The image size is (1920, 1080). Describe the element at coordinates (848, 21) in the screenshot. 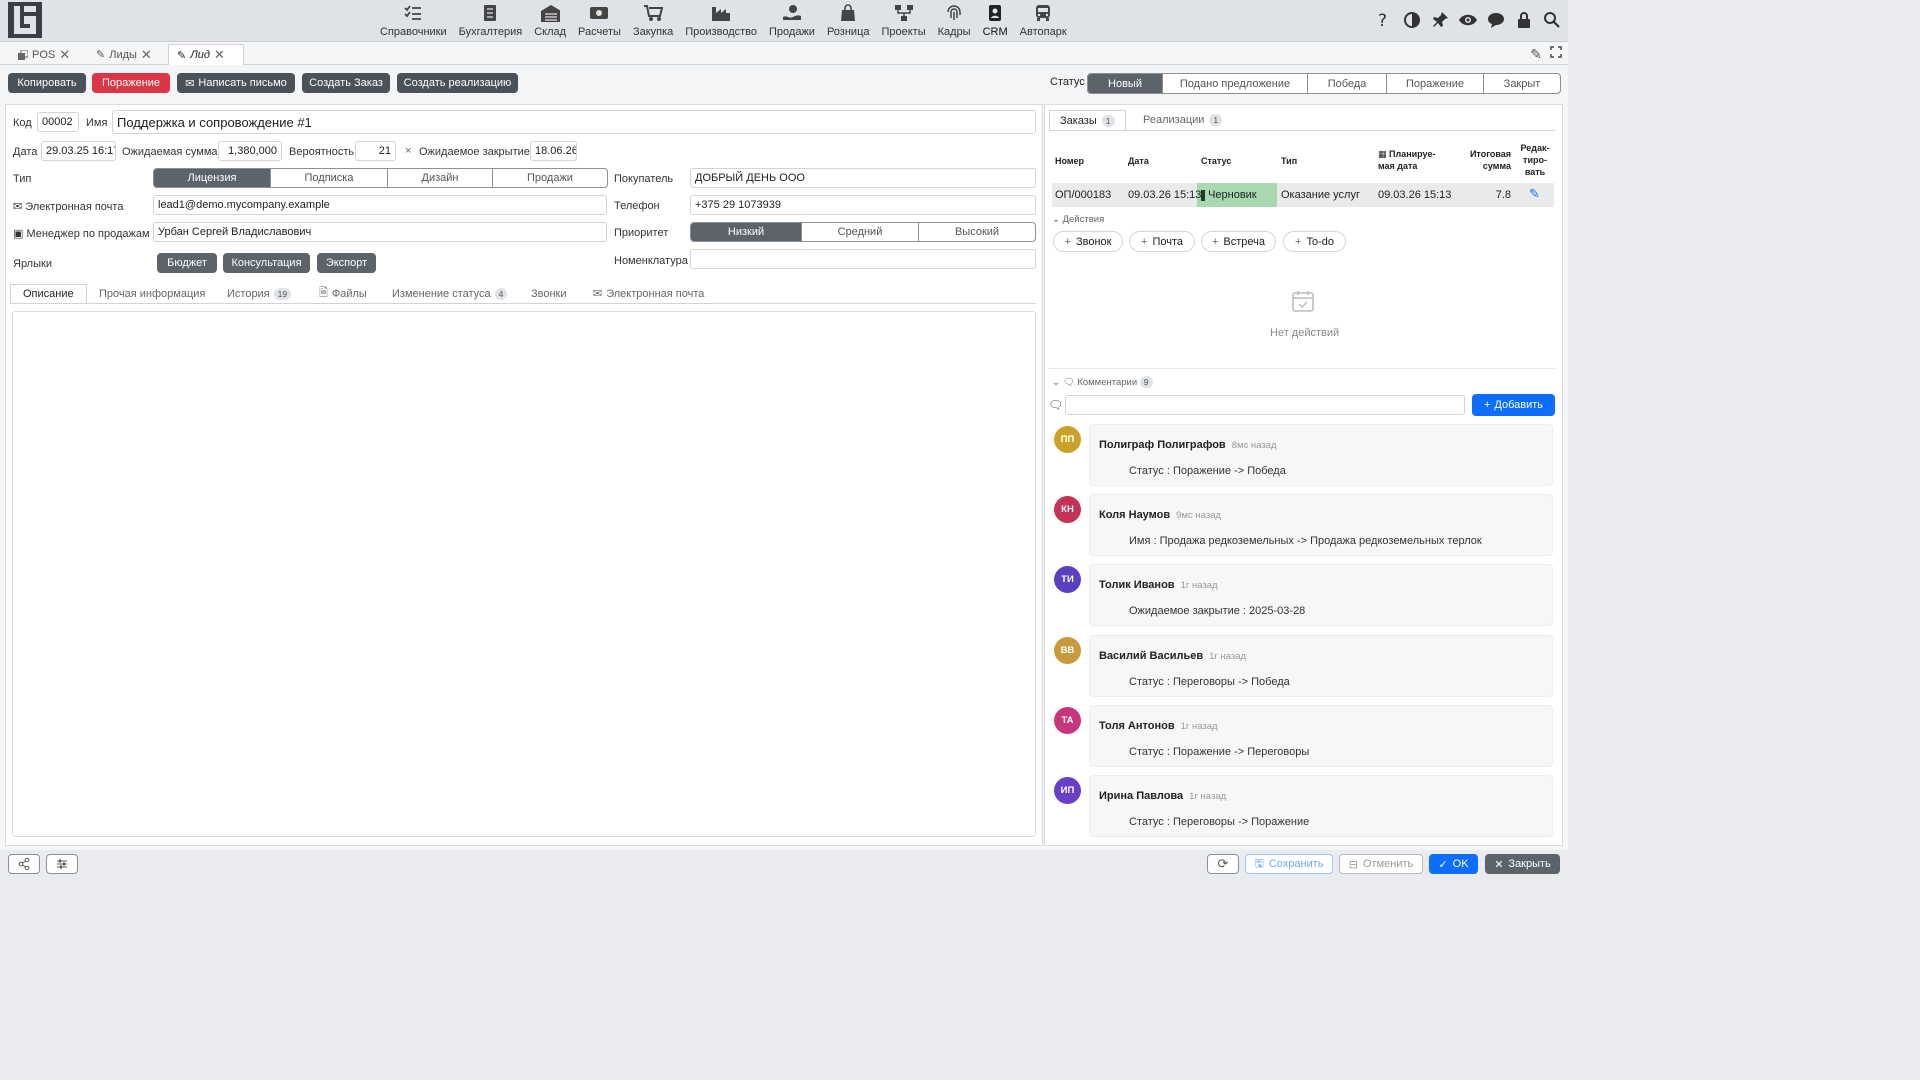

I see `module-retail: Розница` at that location.